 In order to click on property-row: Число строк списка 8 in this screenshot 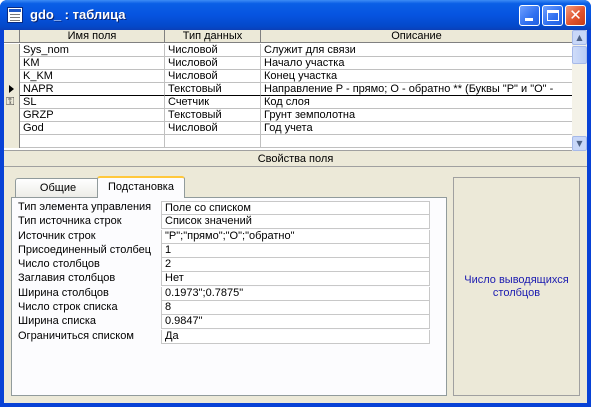, I will do `click(223, 308)`.